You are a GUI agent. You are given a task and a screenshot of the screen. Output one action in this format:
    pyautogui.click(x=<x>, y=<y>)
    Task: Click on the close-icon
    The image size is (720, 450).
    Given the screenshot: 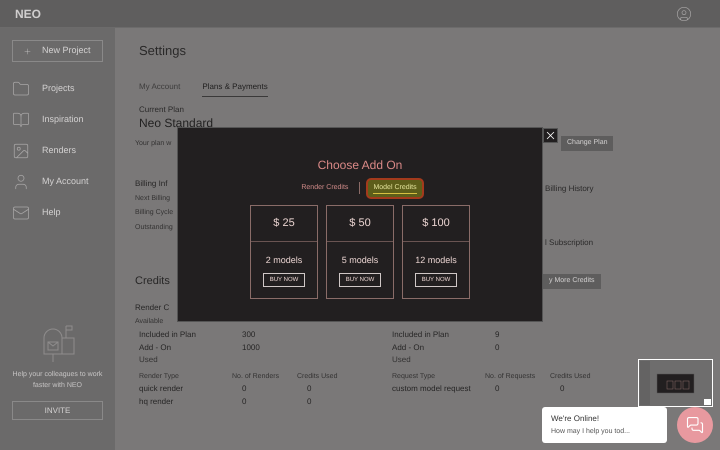 What is the action you would take?
    pyautogui.click(x=550, y=135)
    